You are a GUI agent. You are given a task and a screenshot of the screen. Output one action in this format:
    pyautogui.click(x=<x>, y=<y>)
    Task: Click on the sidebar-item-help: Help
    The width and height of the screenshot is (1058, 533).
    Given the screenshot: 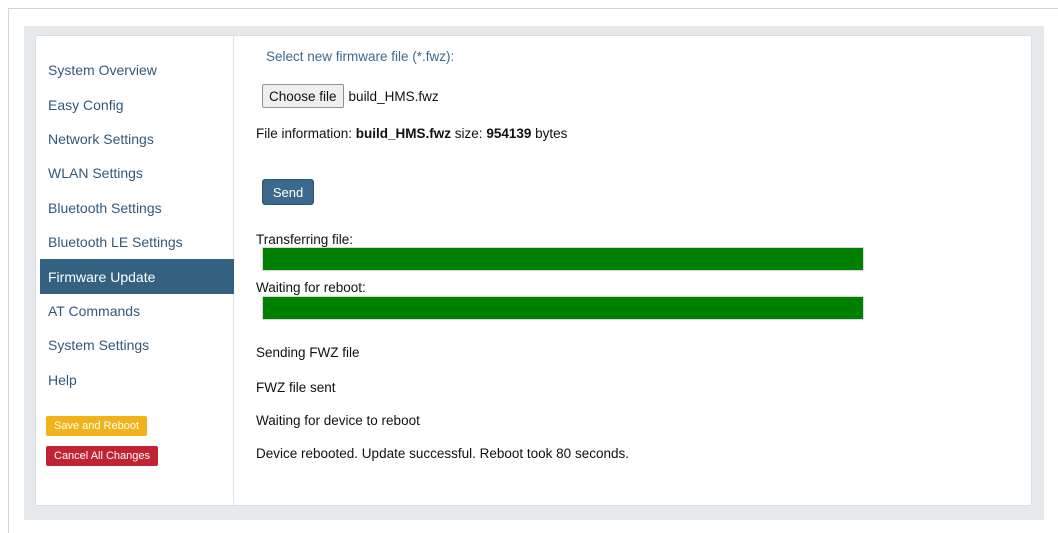 What is the action you would take?
    pyautogui.click(x=137, y=380)
    